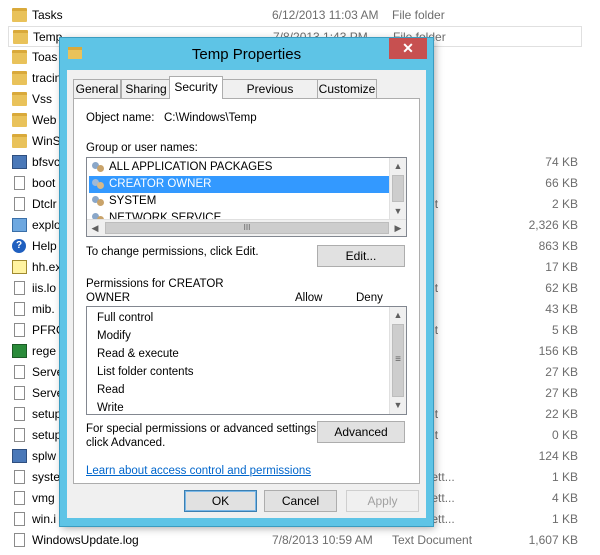  I want to click on file-name: bfsvc, so click(46, 162).